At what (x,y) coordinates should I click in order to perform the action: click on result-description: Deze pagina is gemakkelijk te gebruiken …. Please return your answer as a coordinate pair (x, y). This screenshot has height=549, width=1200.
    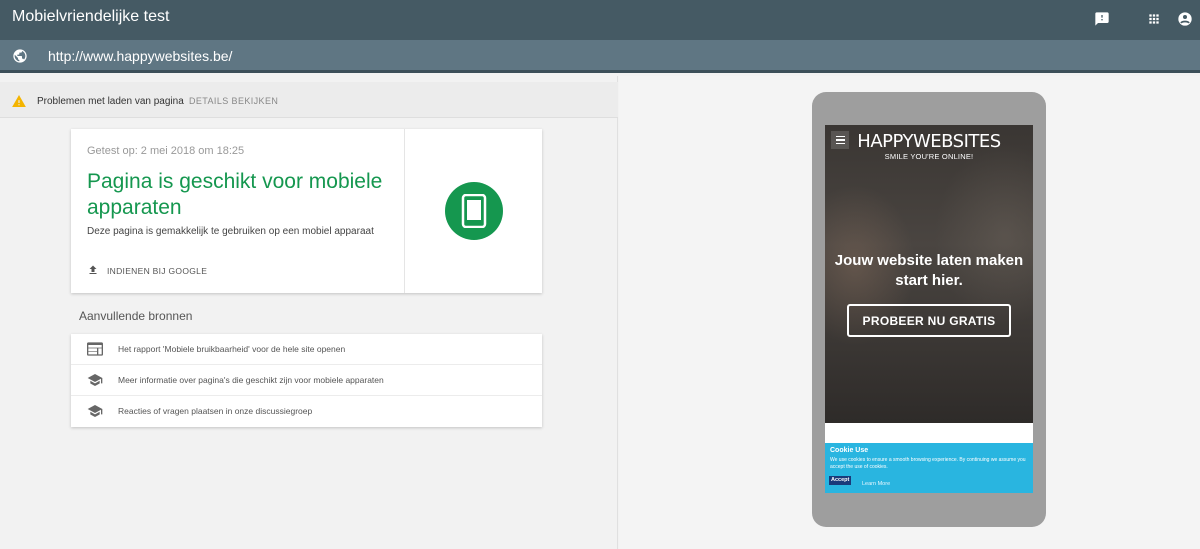
    Looking at the image, I should click on (230, 231).